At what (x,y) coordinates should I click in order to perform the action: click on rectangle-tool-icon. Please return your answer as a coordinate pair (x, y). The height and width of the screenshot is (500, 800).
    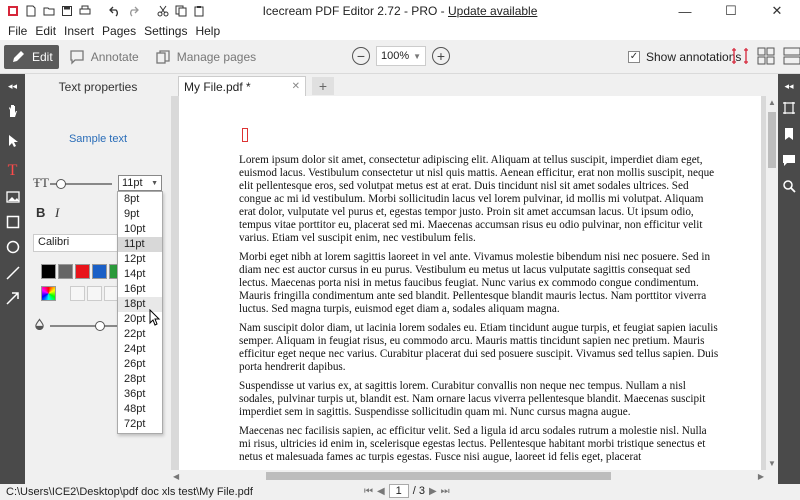
    Looking at the image, I should click on (12, 221).